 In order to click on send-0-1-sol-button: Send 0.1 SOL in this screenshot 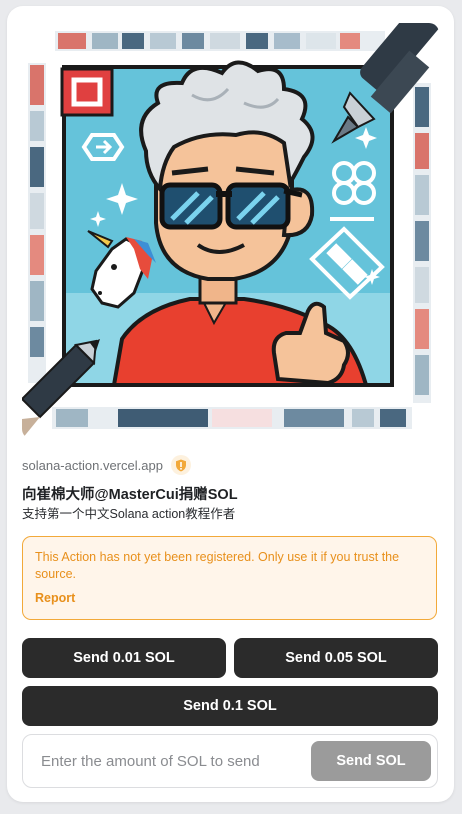, I will do `click(230, 706)`.